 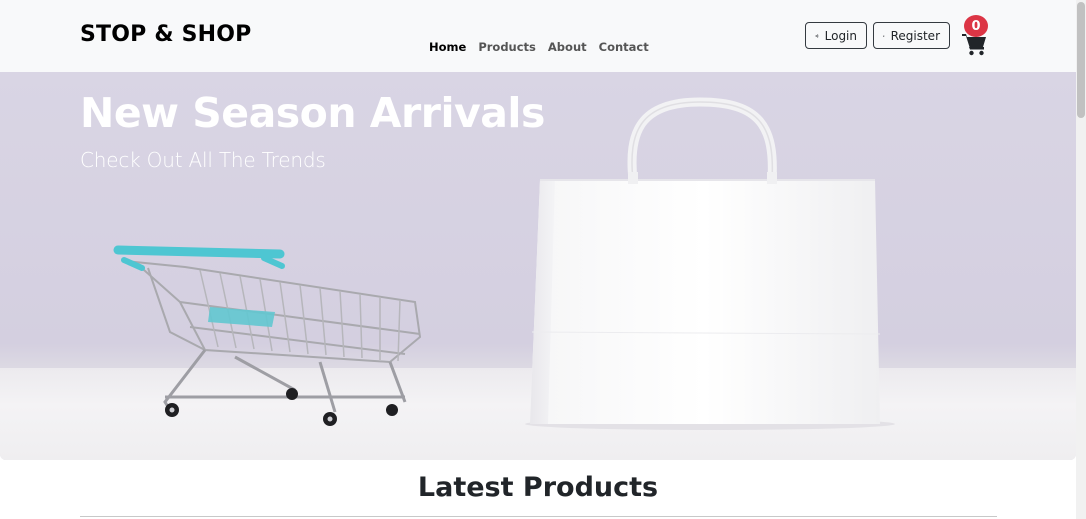 What do you see at coordinates (976, 26) in the screenshot?
I see `cart-count-badge: 0` at bounding box center [976, 26].